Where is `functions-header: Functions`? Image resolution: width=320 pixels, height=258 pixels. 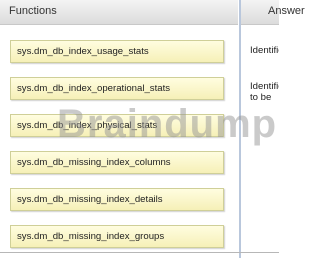
functions-header: Functions is located at coordinates (119, 12).